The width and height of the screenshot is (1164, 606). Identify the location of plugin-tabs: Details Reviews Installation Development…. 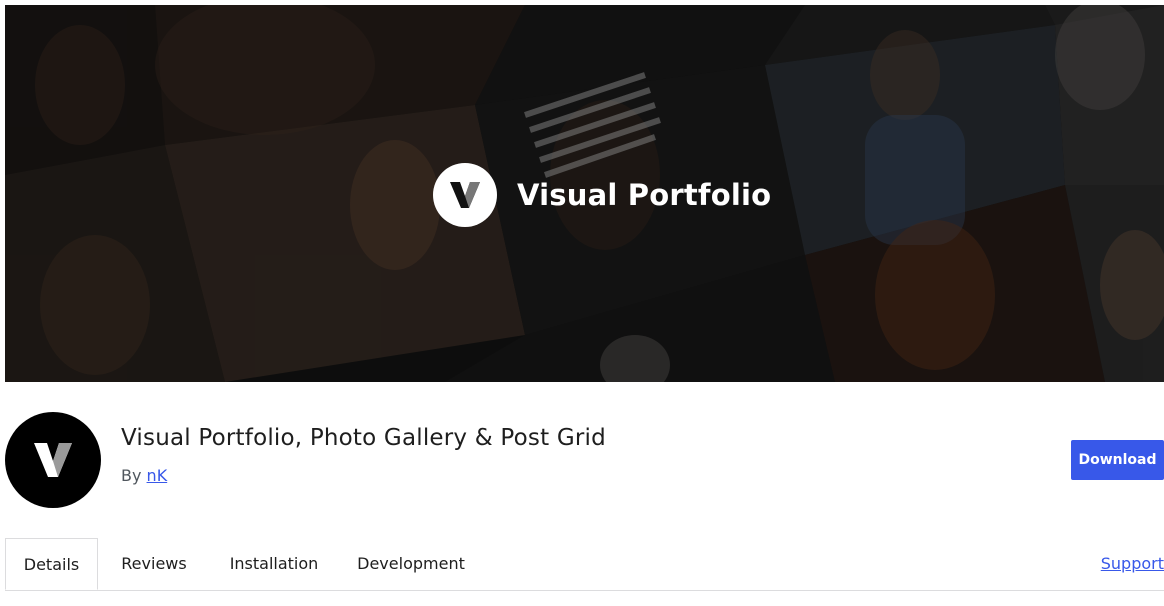
(584, 564).